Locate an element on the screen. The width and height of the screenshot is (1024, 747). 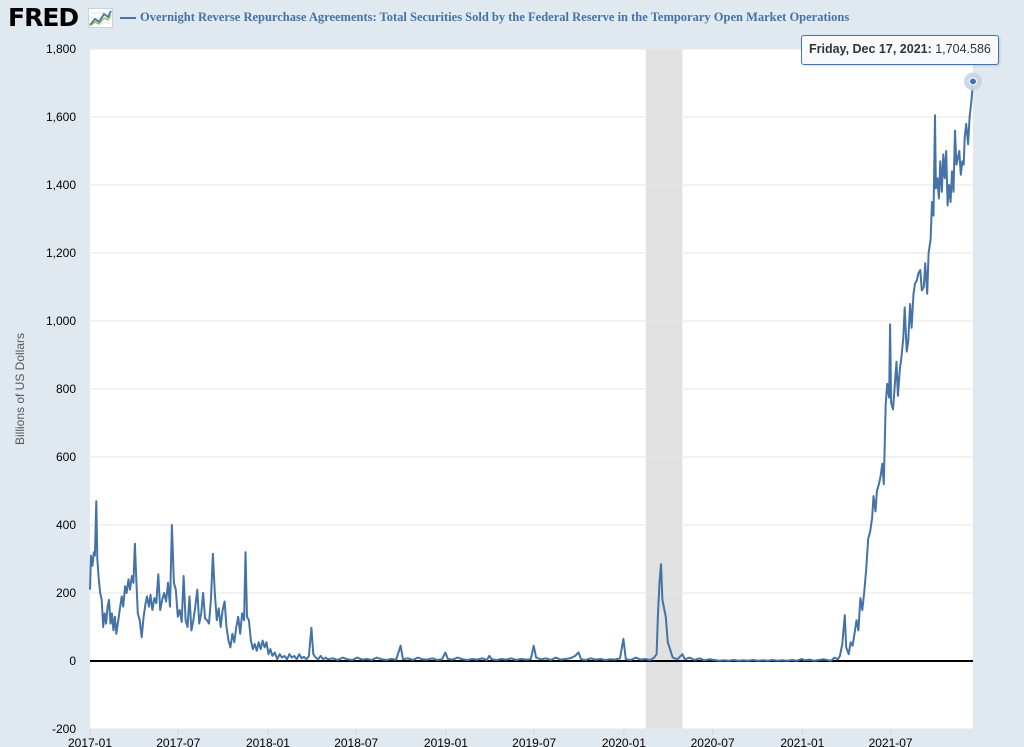
x-tick-label: 2020-01 is located at coordinates (624, 741).